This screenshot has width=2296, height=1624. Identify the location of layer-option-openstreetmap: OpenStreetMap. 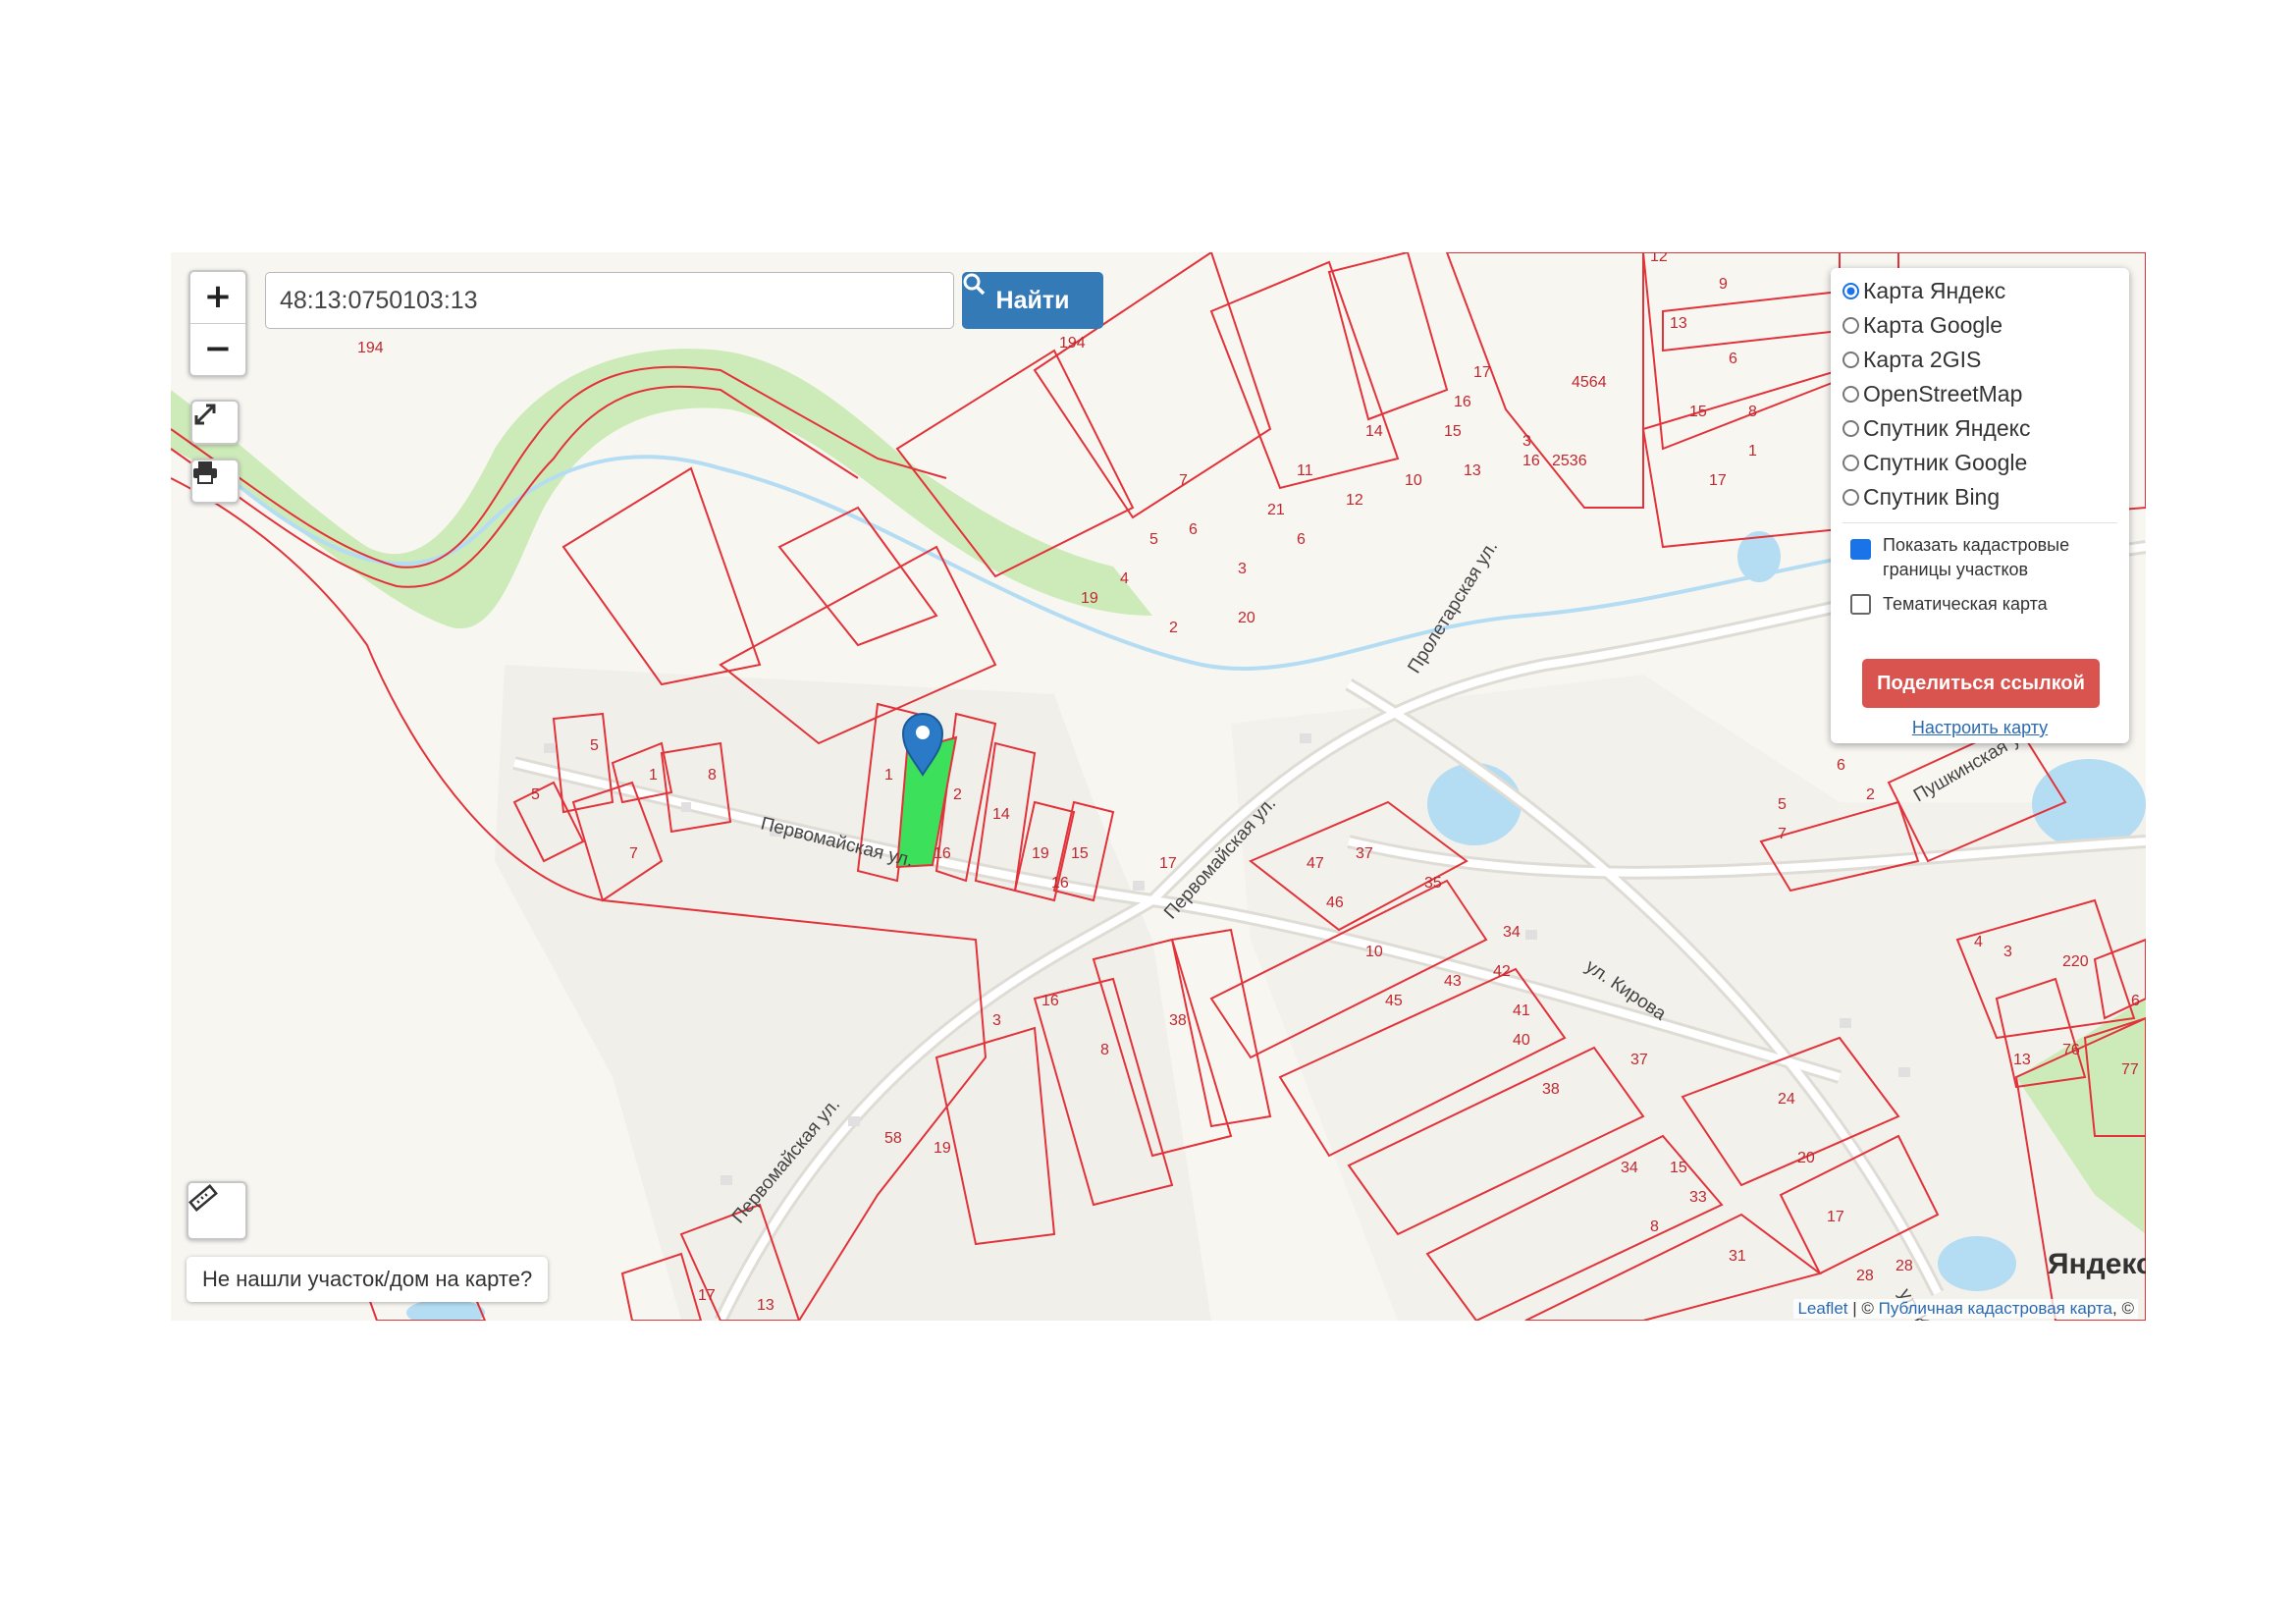
(1980, 394).